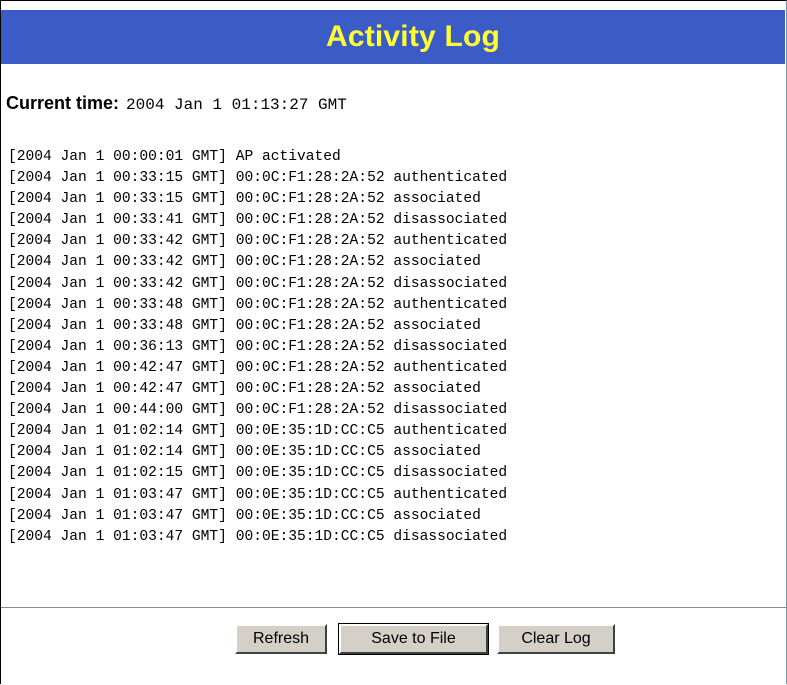 This screenshot has height=685, width=787. I want to click on refresh-button: Refresh, so click(281, 639).